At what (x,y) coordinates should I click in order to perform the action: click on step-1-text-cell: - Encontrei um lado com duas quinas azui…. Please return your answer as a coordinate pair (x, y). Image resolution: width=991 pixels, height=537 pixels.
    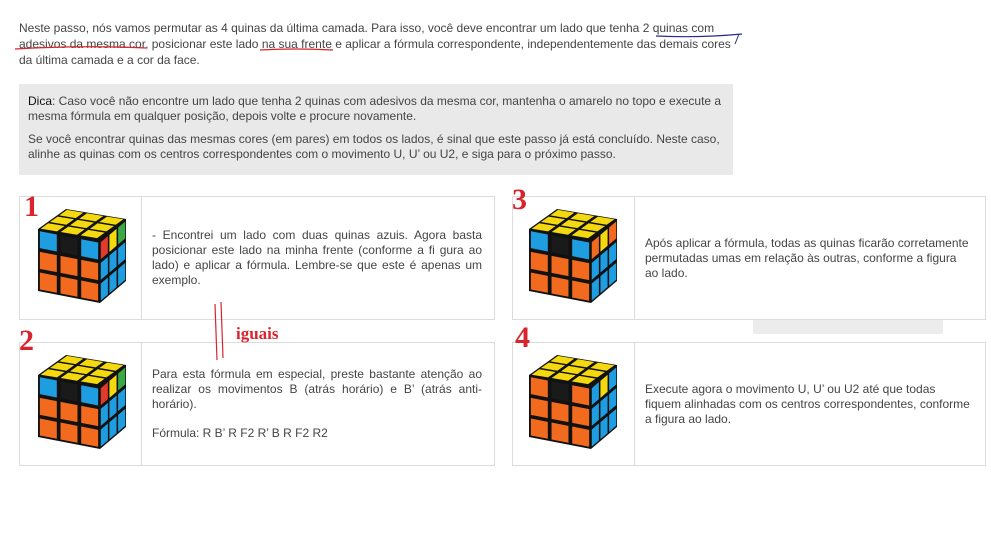
    Looking at the image, I should click on (317, 258).